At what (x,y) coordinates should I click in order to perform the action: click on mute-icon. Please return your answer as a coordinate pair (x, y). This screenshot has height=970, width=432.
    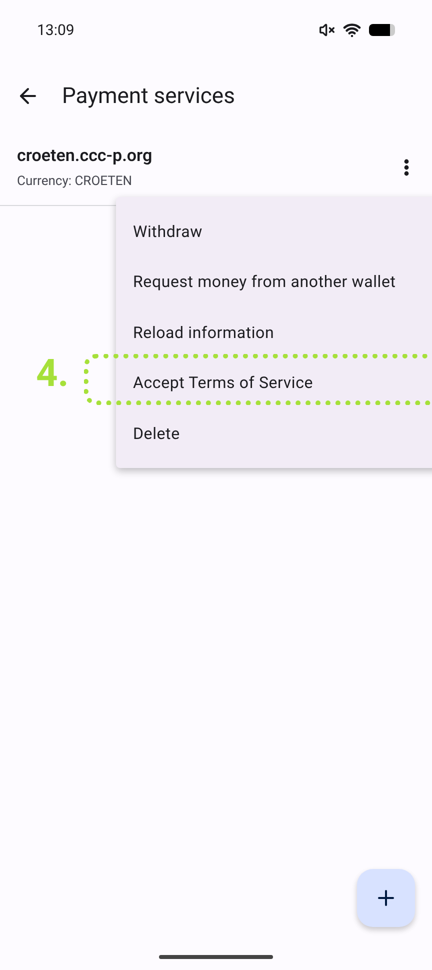
    Looking at the image, I should click on (327, 30).